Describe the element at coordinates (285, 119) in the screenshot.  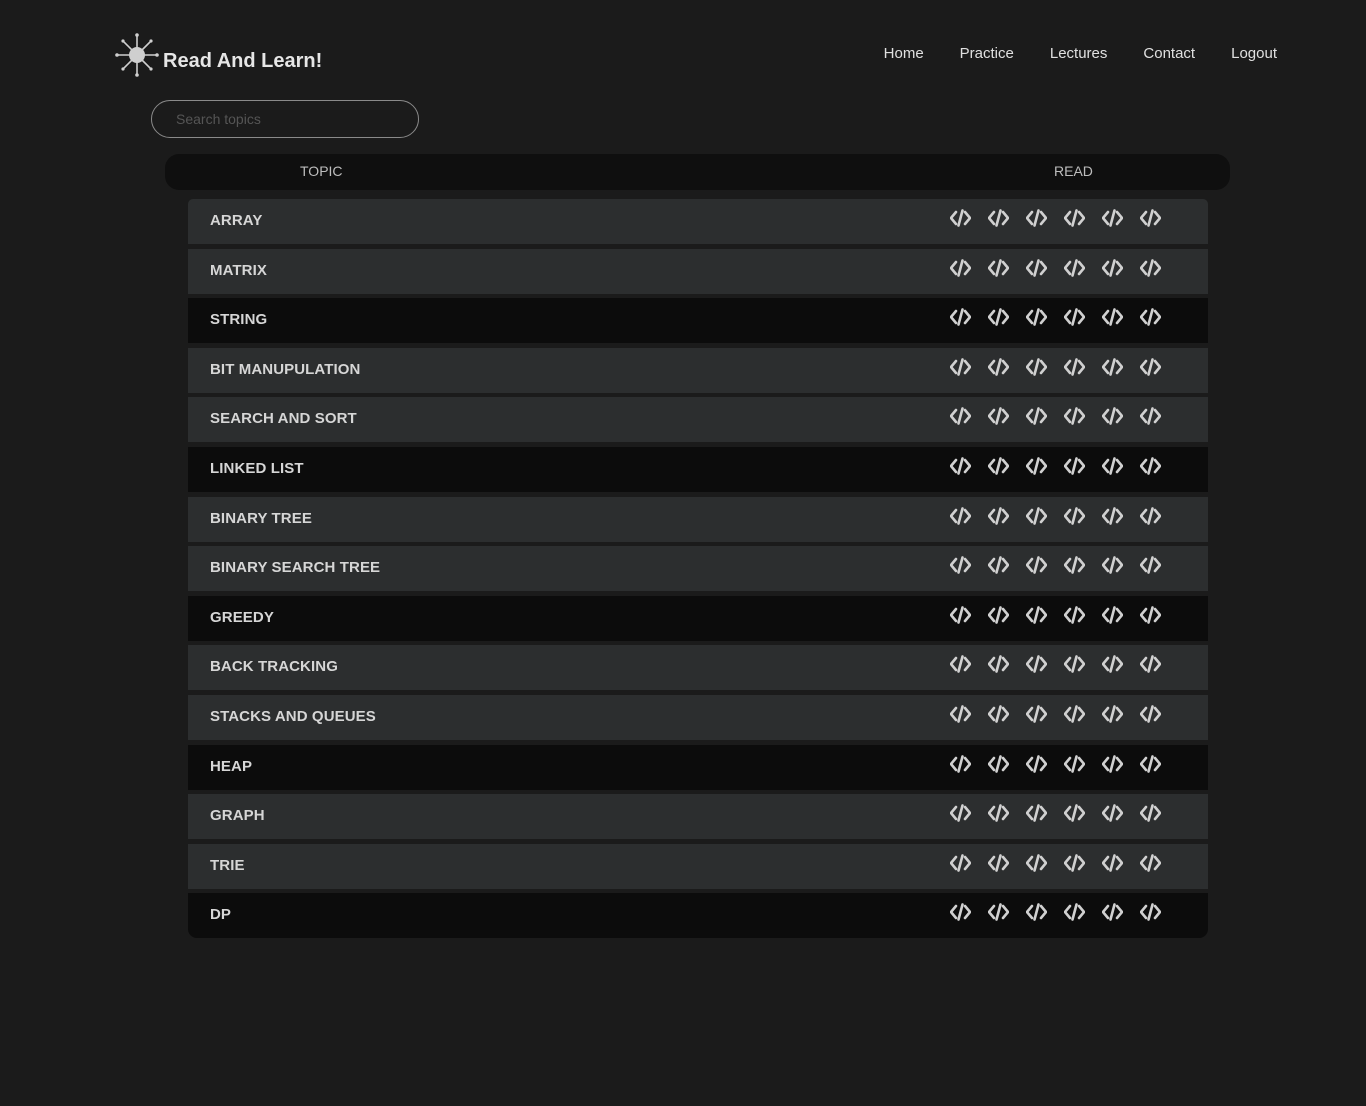
I see `search-input` at that location.